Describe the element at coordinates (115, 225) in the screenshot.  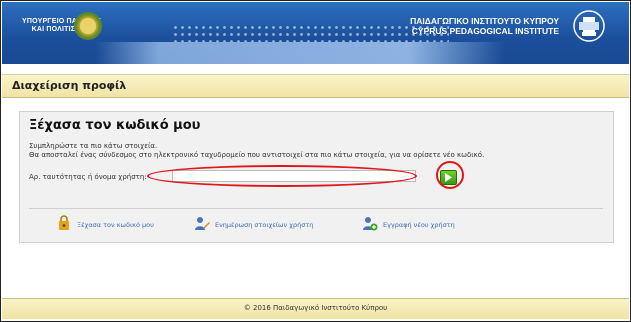
I see `forgot-password-link-label: Ξέχασα τον κωδικό μου` at that location.